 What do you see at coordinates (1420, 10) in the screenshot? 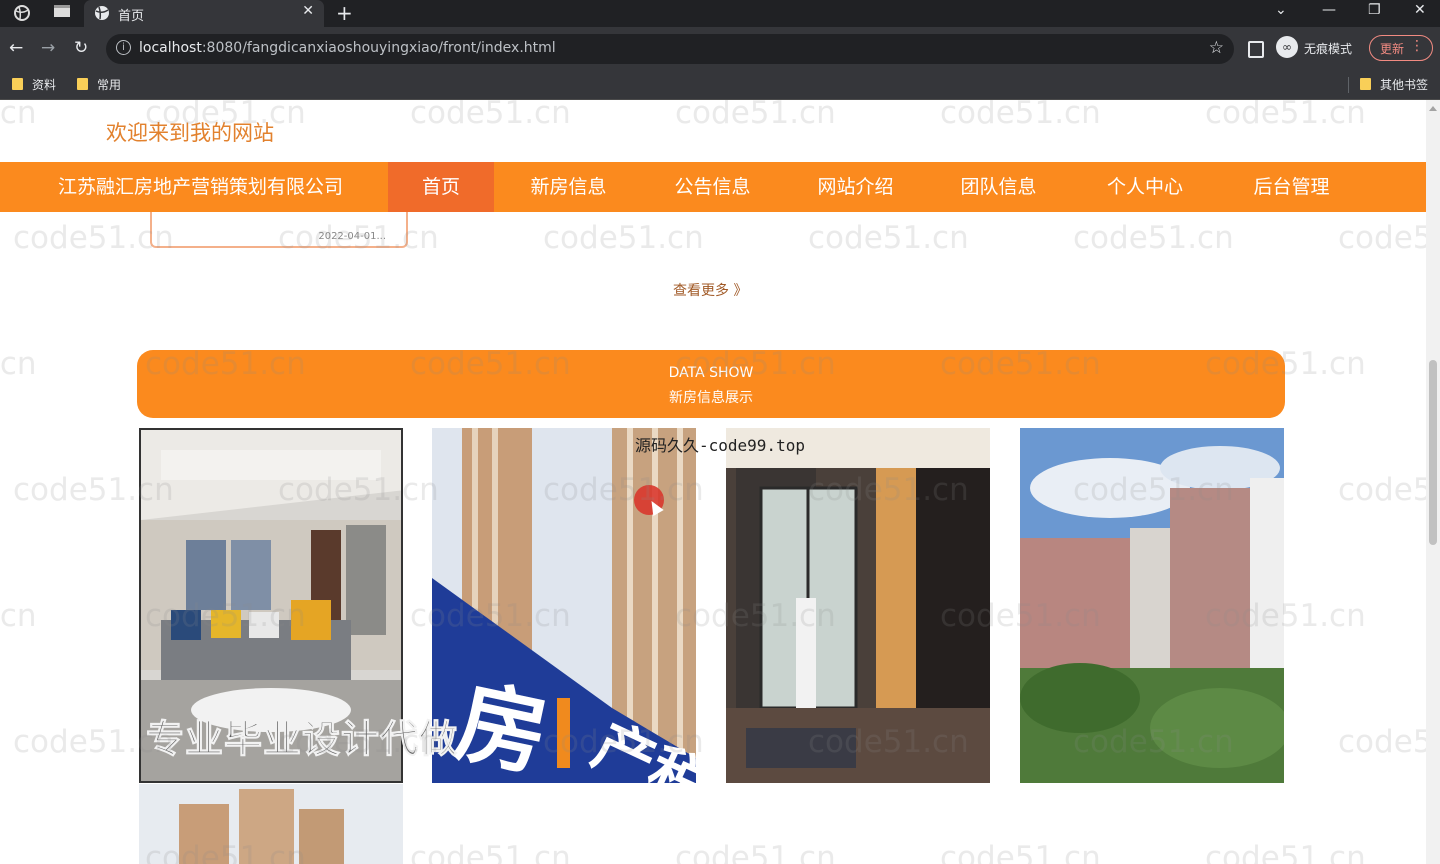
I see `close-window-button: ✕` at bounding box center [1420, 10].